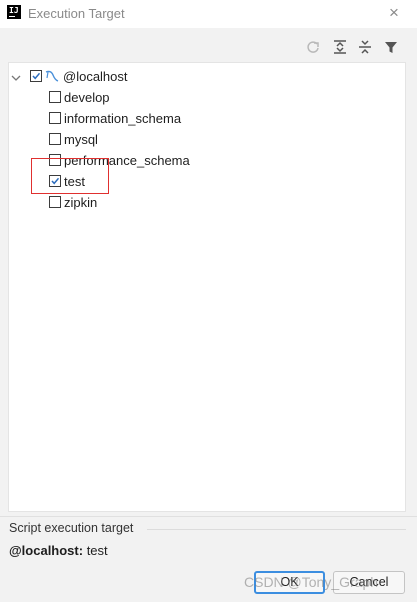 The image size is (417, 602). What do you see at coordinates (207, 118) in the screenshot?
I see `tree-row-information-schema: information_schema` at bounding box center [207, 118].